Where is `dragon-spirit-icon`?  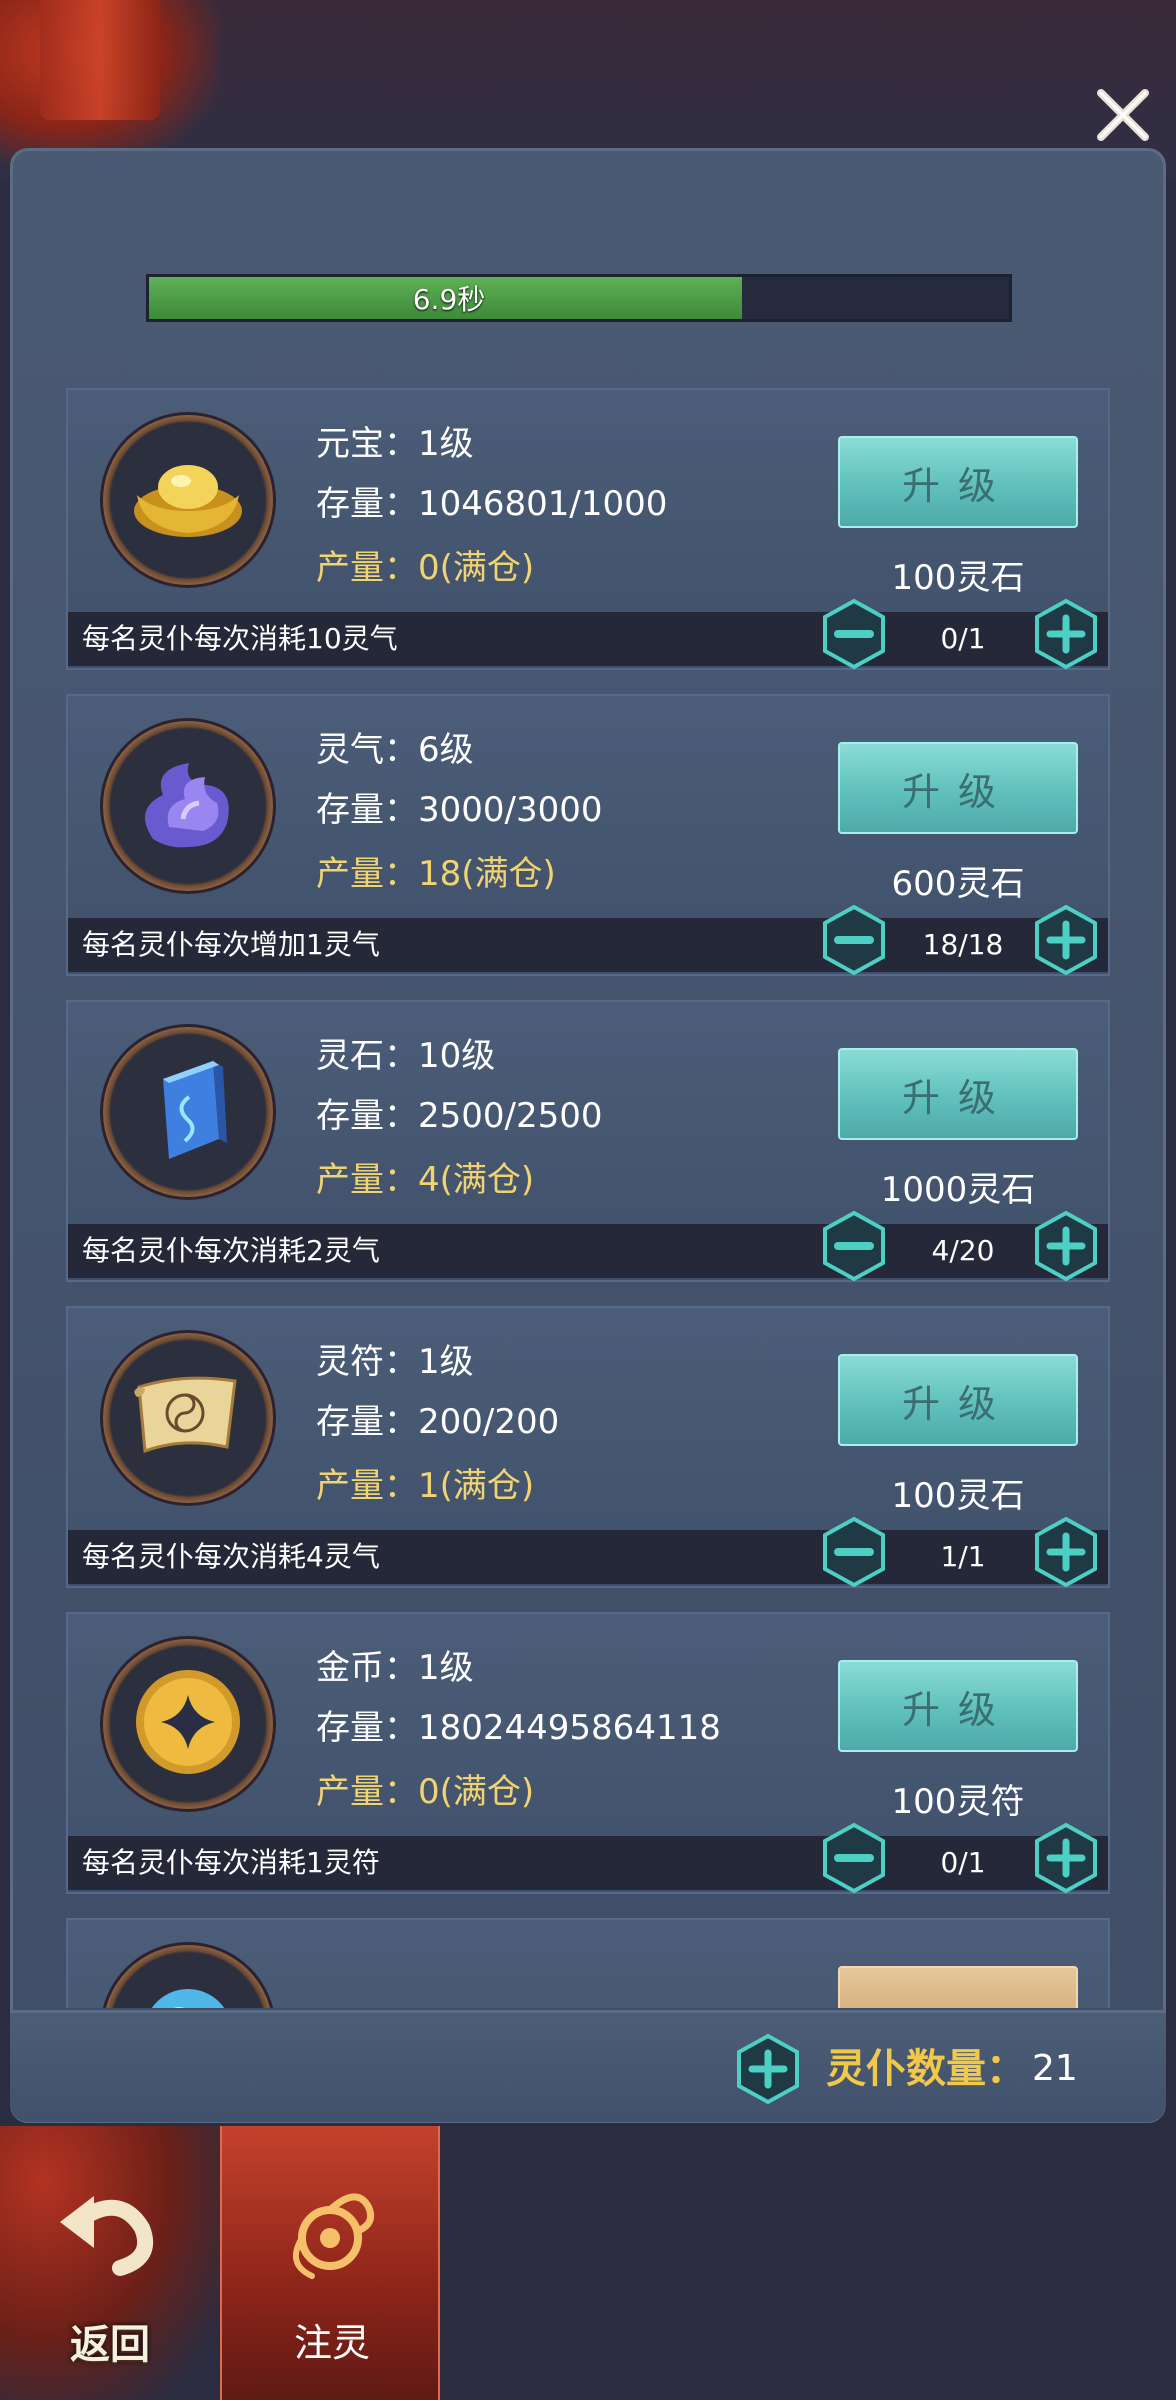
dragon-spirit-icon is located at coordinates (332, 2232).